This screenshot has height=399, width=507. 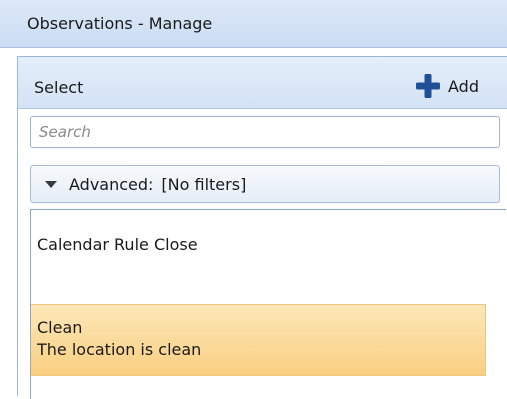 What do you see at coordinates (265, 132) in the screenshot?
I see `search-input` at bounding box center [265, 132].